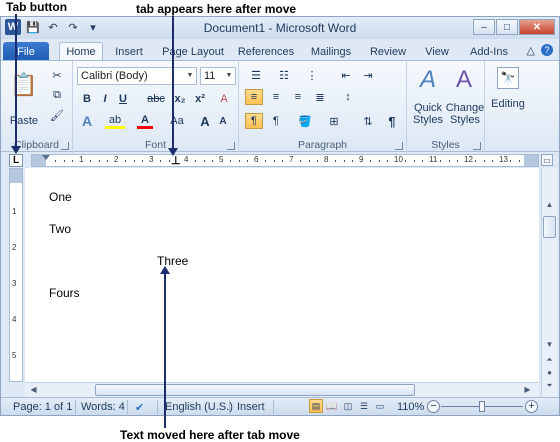 This screenshot has width=560, height=442. What do you see at coordinates (477, 146) in the screenshot?
I see `styles-launcher-icon` at bounding box center [477, 146].